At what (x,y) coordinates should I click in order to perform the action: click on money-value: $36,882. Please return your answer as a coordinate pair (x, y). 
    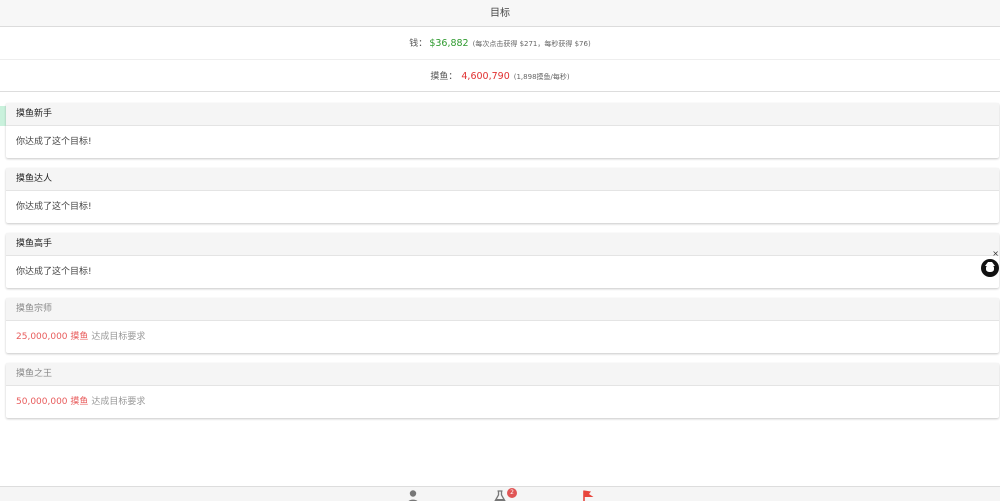
    Looking at the image, I should click on (449, 43).